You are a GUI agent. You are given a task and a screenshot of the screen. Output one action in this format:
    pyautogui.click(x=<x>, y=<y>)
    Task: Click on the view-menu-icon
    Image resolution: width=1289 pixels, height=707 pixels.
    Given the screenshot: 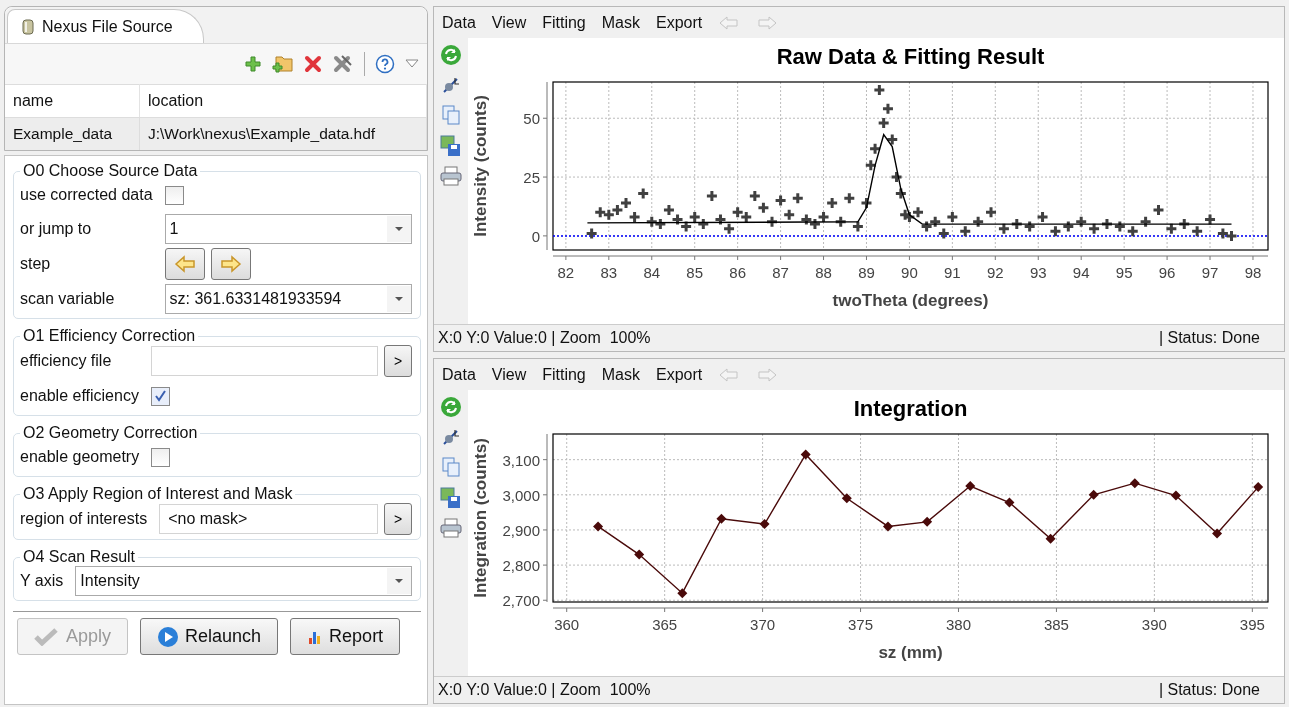 What is the action you would take?
    pyautogui.click(x=412, y=64)
    